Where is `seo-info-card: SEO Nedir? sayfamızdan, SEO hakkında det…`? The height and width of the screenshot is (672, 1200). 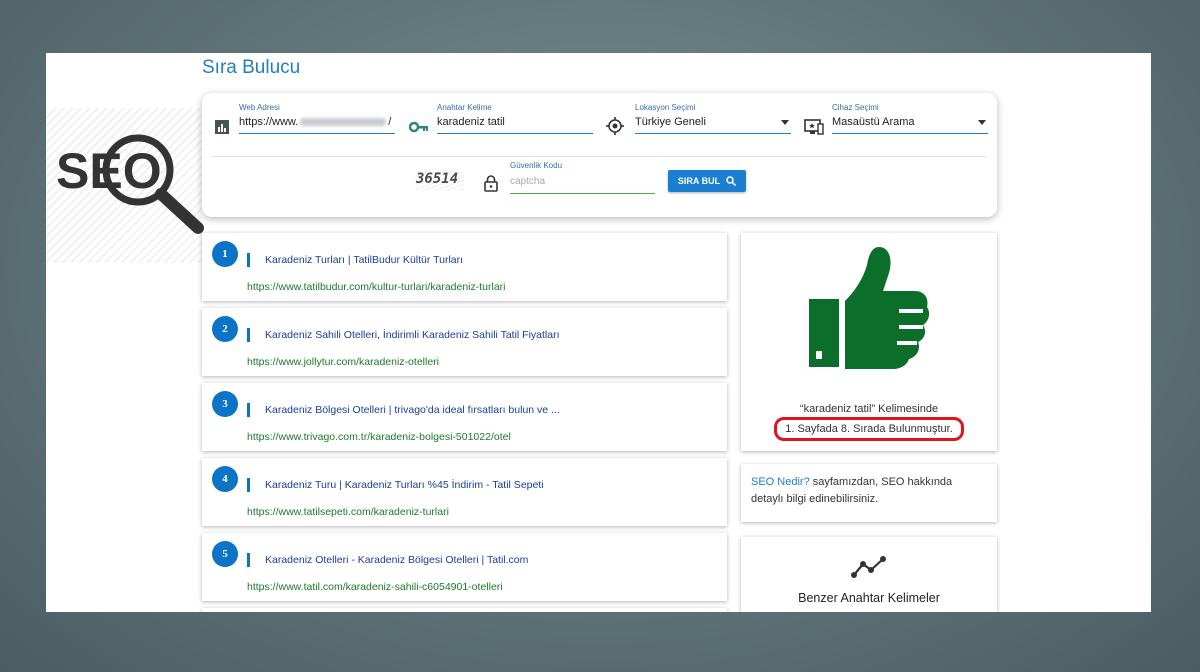 seo-info-card: SEO Nedir? sayfamızdan, SEO hakkında det… is located at coordinates (869, 493).